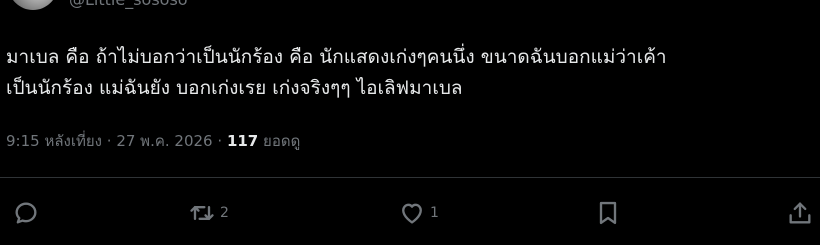 The height and width of the screenshot is (245, 820). I want to click on retweet-button: 2, so click(208, 213).